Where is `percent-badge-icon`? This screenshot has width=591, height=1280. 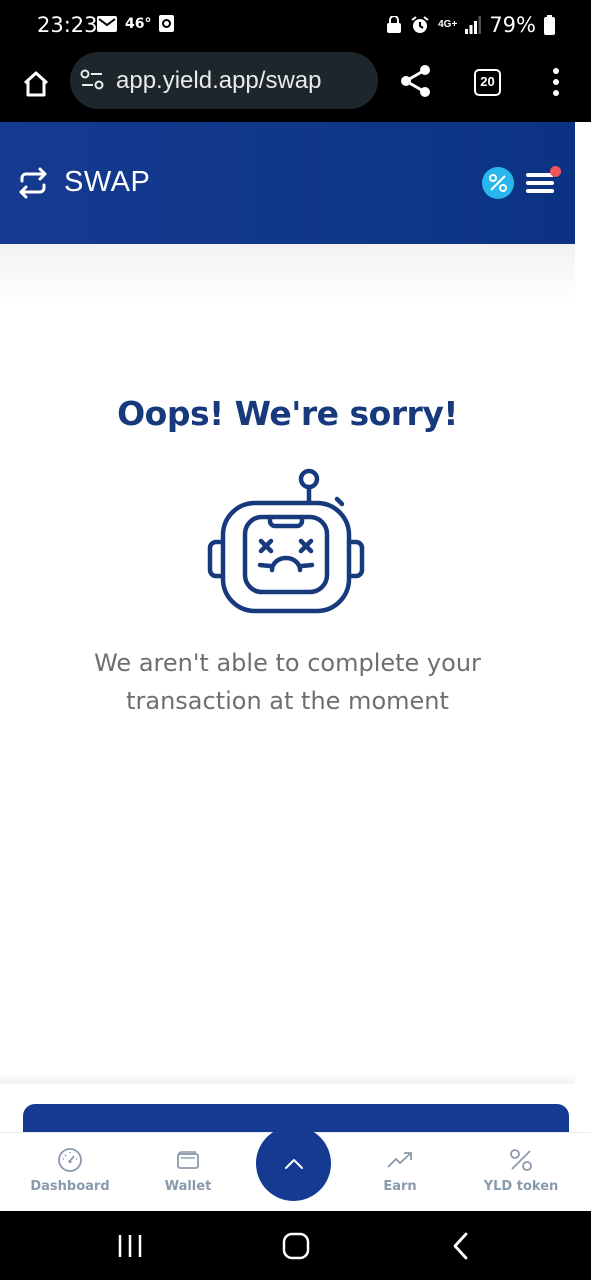 percent-badge-icon is located at coordinates (498, 183).